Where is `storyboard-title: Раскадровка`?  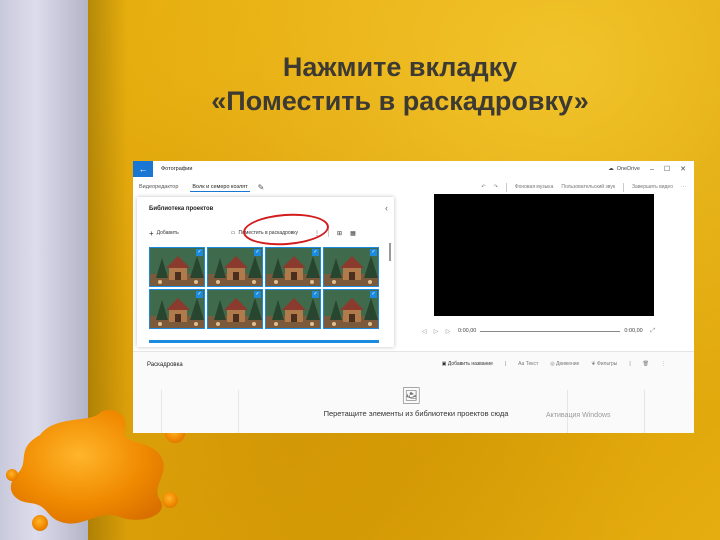
storyboard-title: Раскадровка is located at coordinates (165, 365).